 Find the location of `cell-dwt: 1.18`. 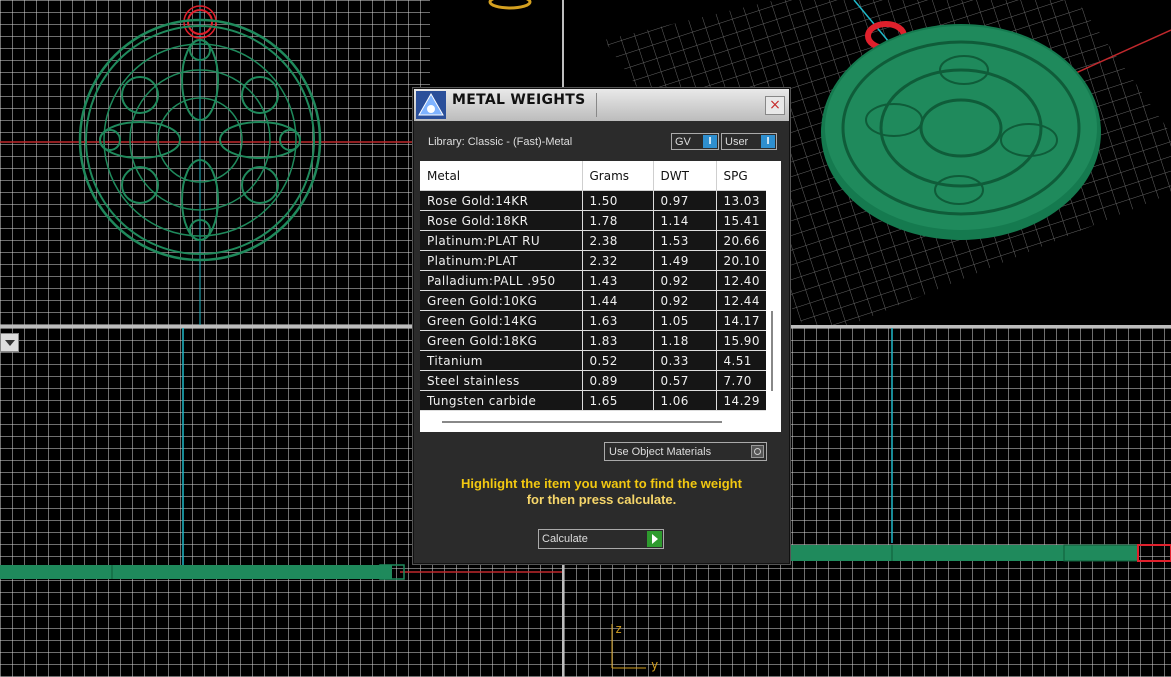

cell-dwt: 1.18 is located at coordinates (685, 340).